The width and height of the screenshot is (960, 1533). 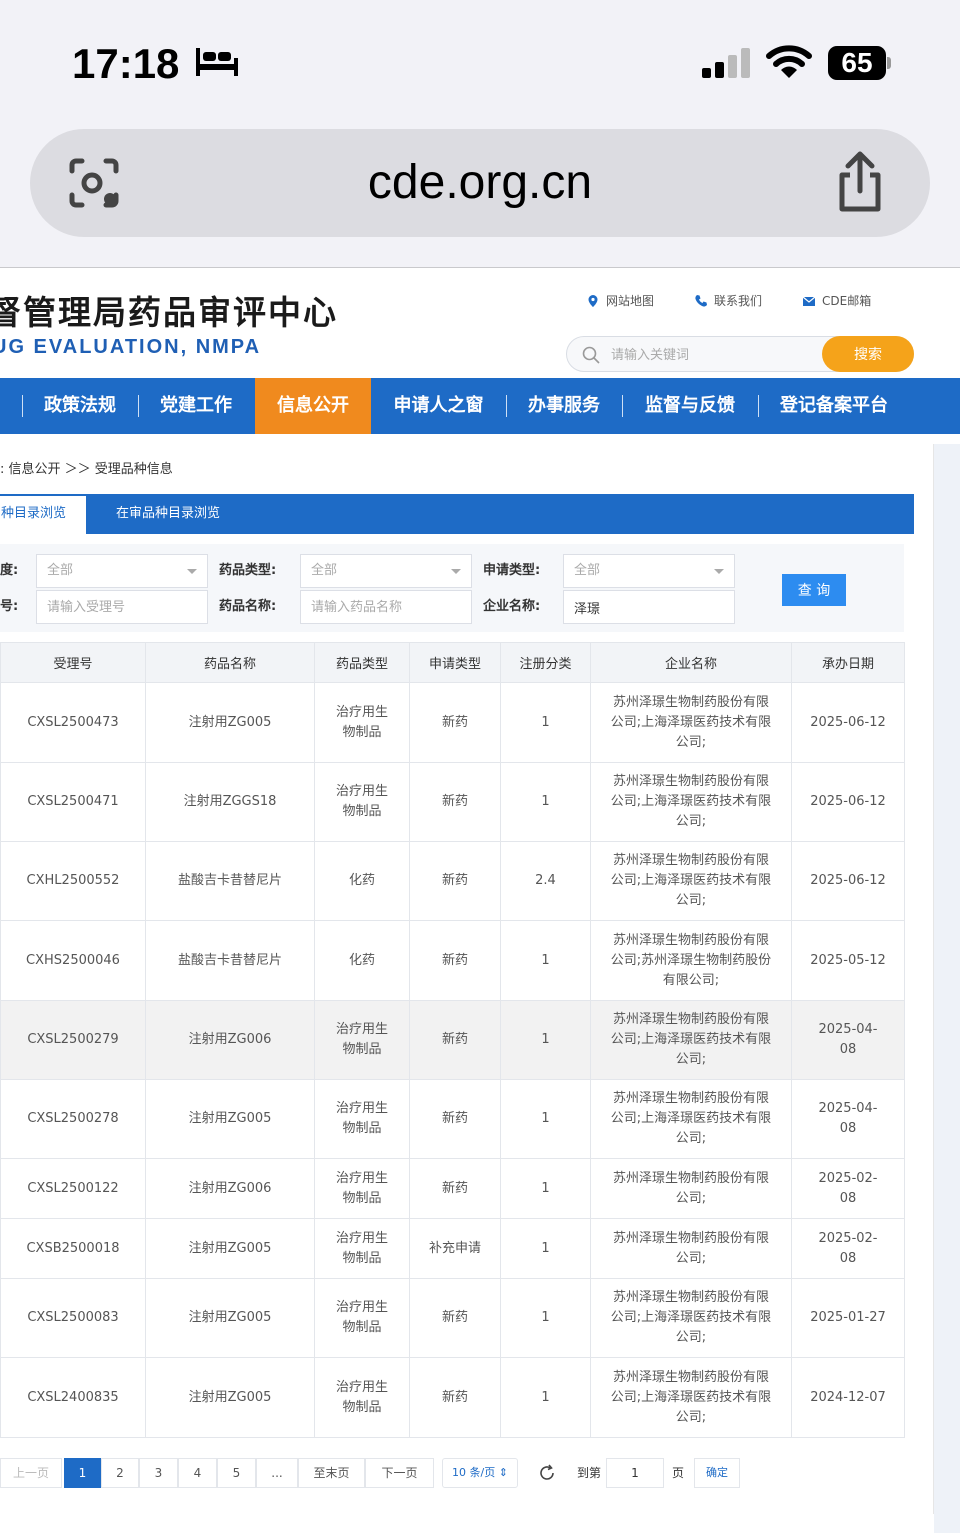 I want to click on col-apply-type: 申请类型, so click(x=455, y=662).